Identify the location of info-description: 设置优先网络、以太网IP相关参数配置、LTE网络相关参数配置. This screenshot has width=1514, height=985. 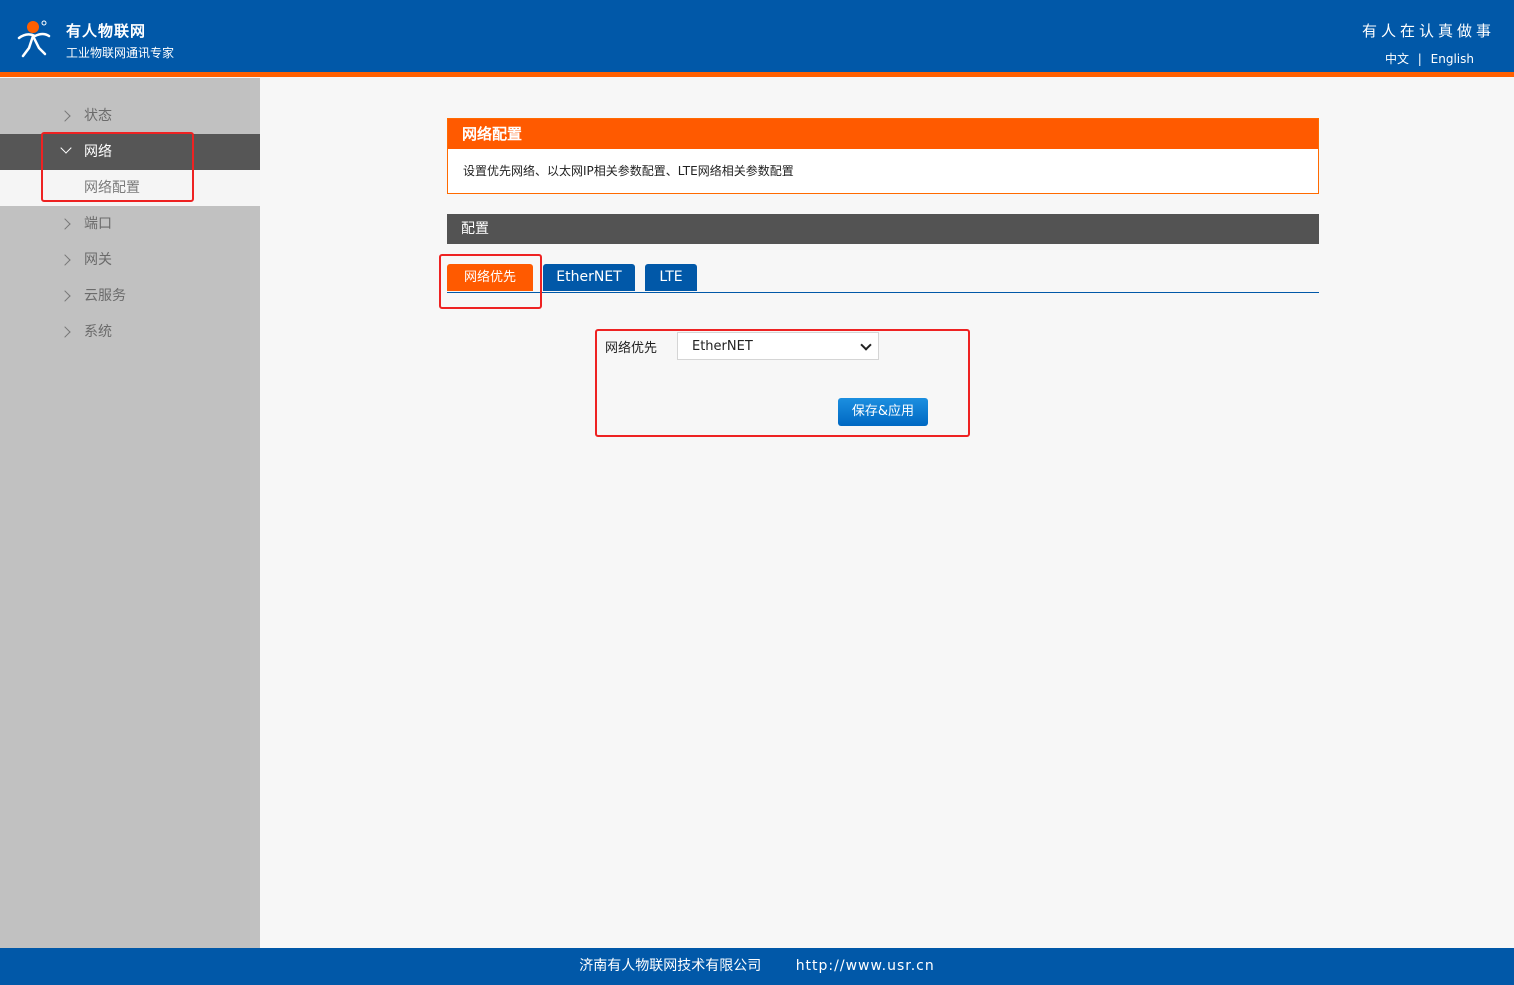
(628, 171).